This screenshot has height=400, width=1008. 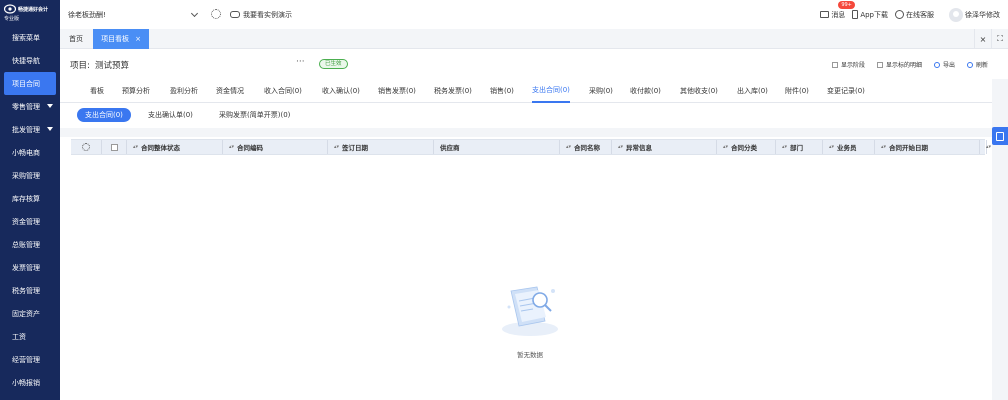 I want to click on sidebar-item: 固定资产, so click(x=30, y=313).